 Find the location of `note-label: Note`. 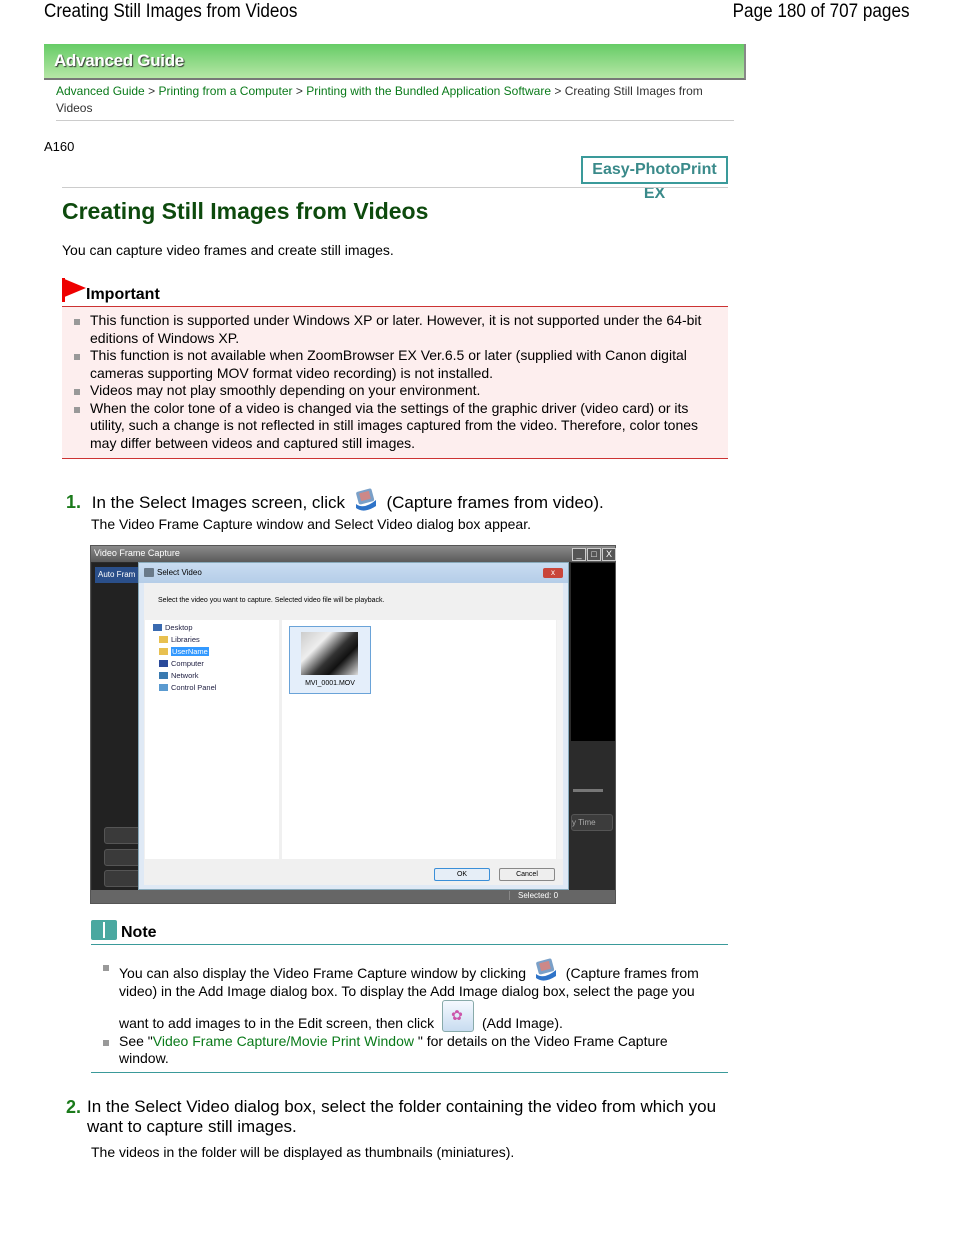

note-label: Note is located at coordinates (139, 932).